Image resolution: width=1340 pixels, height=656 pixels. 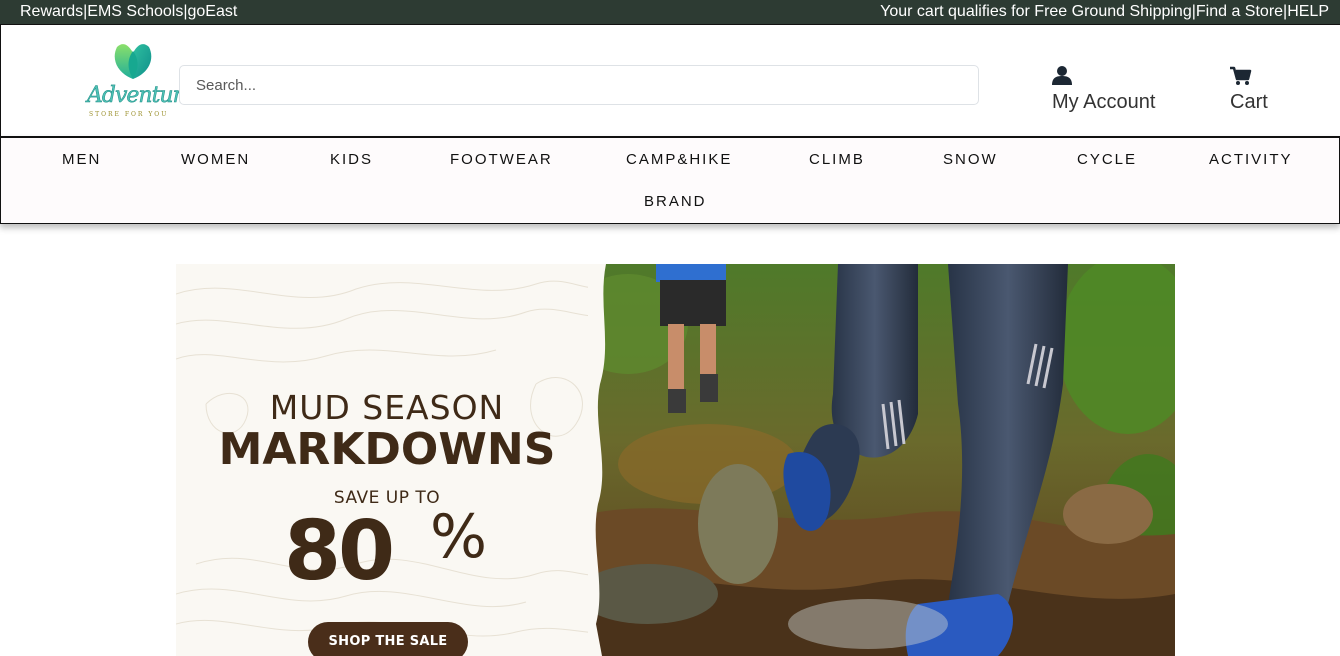 I want to click on nav-item-snow: SNOW, so click(x=970, y=160).